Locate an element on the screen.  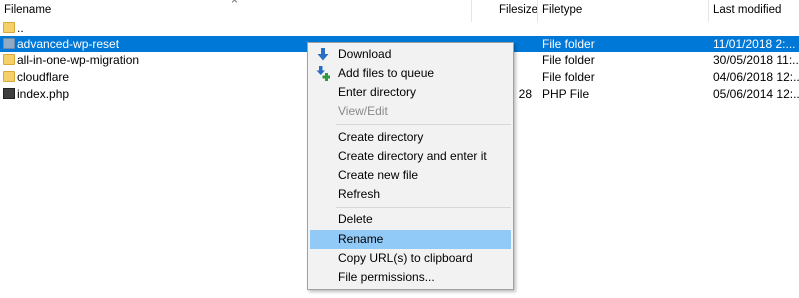
column-filename: Filename is located at coordinates (27, 10).